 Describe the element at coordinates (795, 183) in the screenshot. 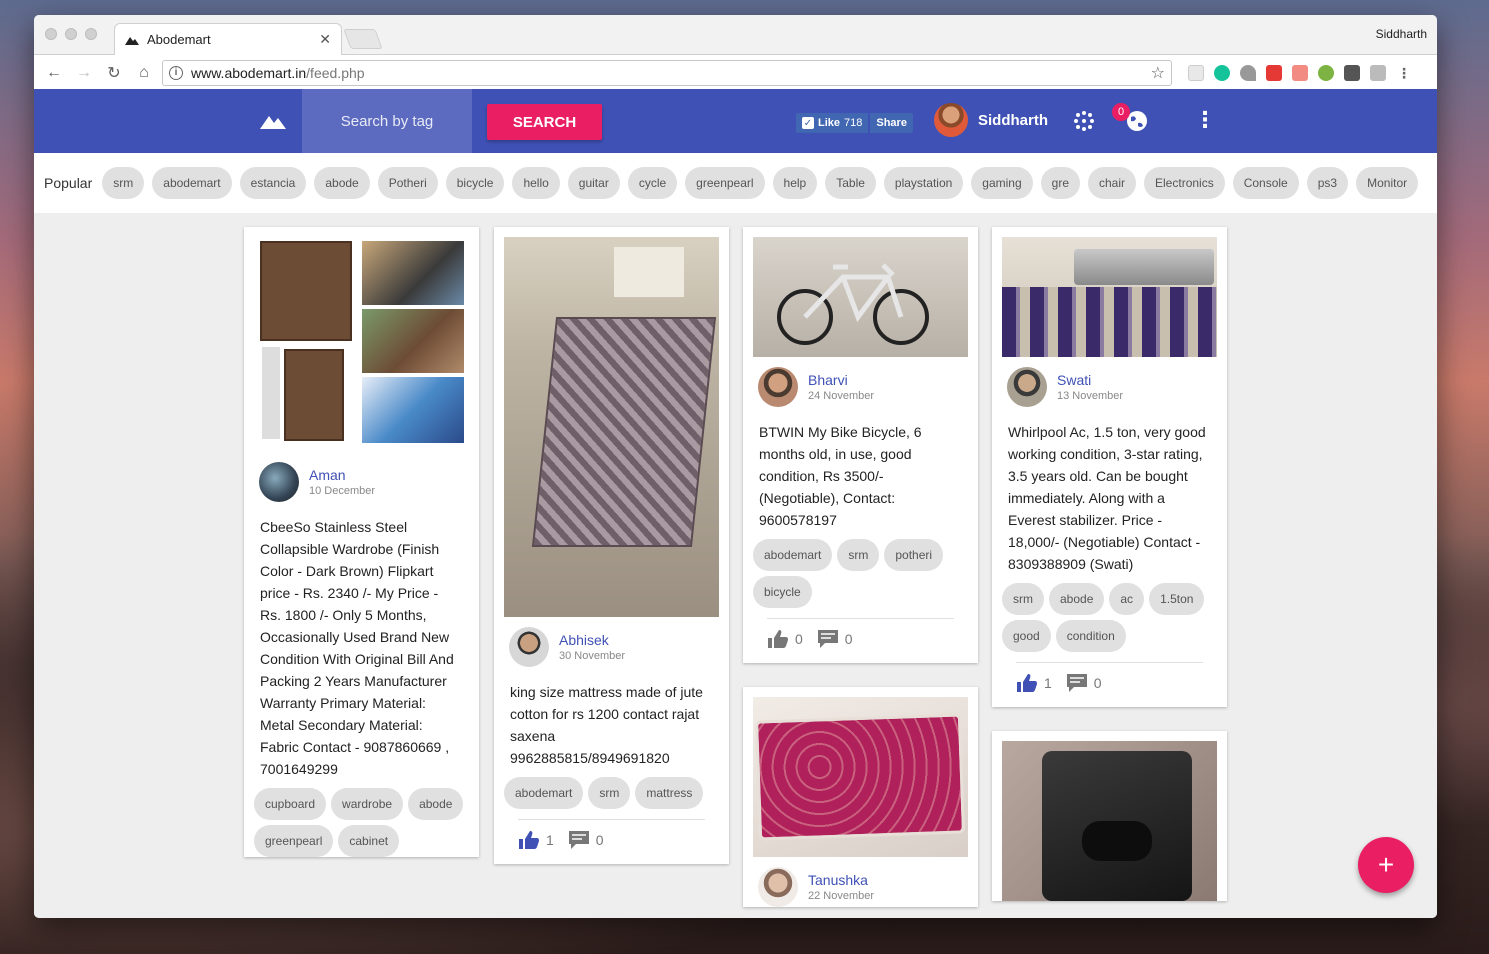

I see `popular-tag: help` at that location.